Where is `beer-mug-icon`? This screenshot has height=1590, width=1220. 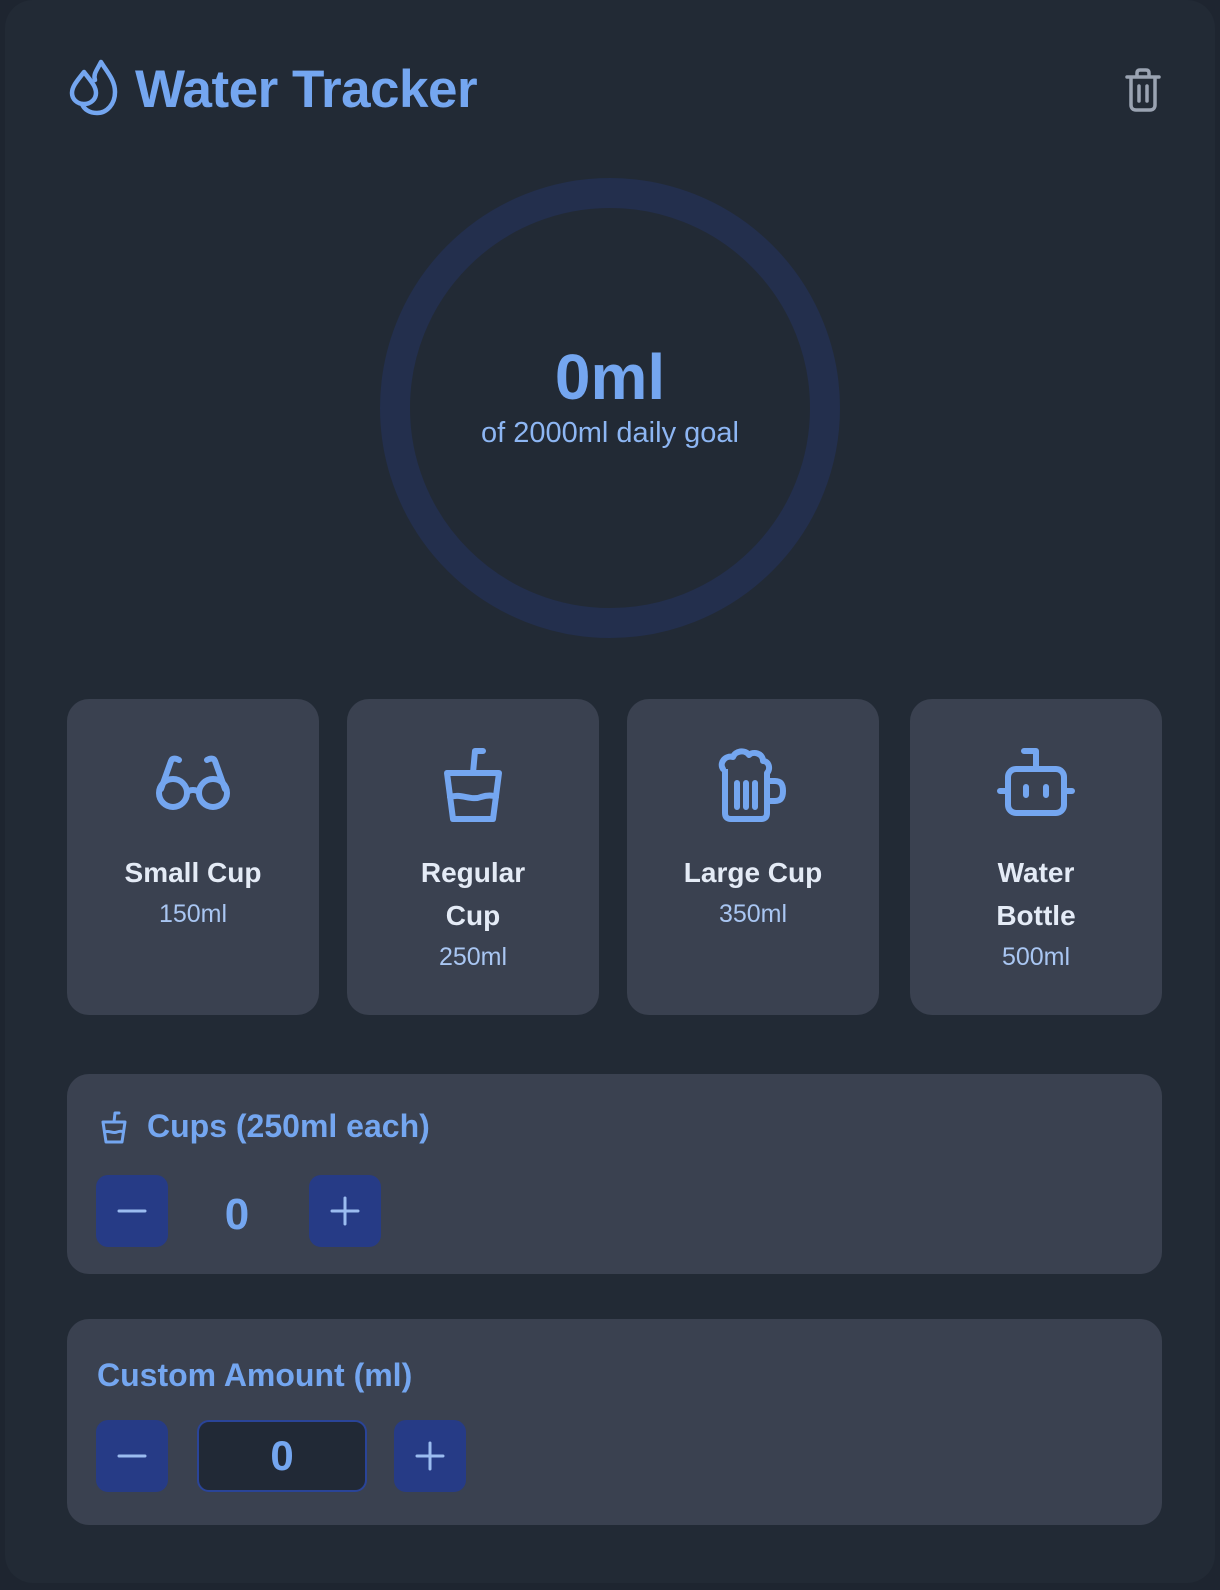 beer-mug-icon is located at coordinates (752, 785).